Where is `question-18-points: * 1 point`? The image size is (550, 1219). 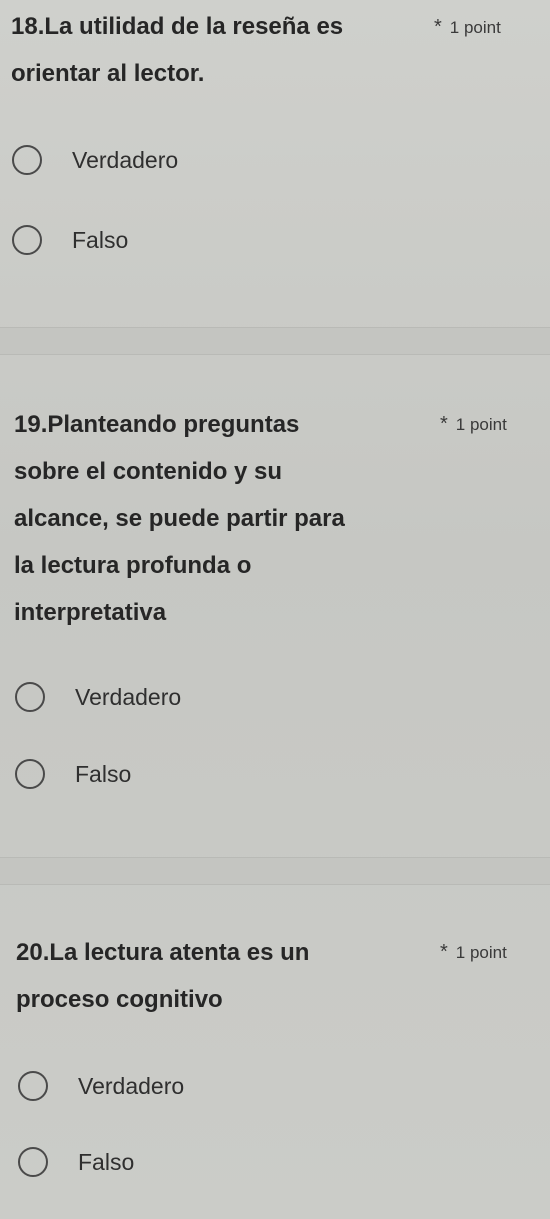
question-18-points: * 1 point is located at coordinates (467, 27).